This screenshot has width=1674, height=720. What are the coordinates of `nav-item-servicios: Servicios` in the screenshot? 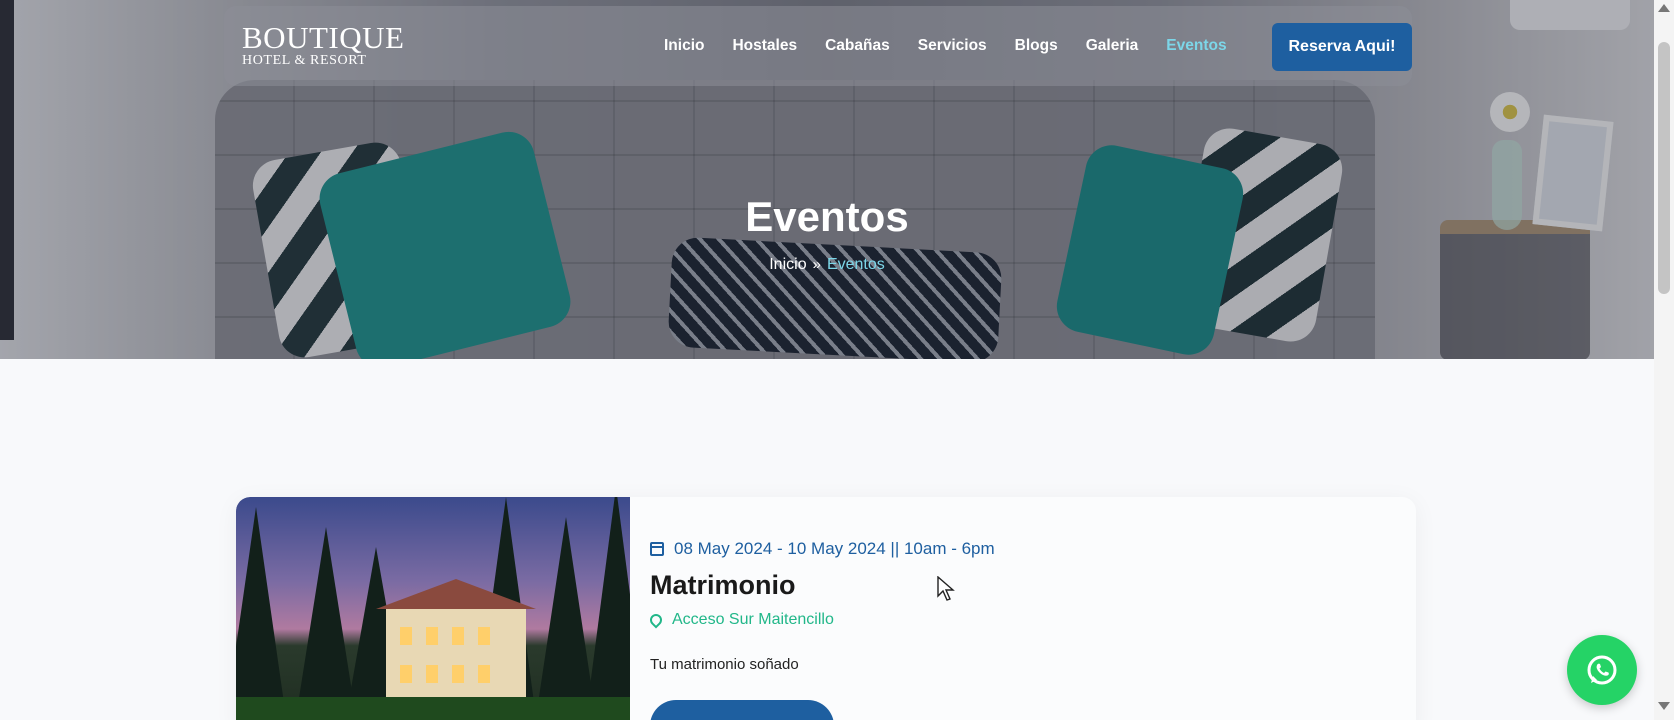 It's located at (952, 46).